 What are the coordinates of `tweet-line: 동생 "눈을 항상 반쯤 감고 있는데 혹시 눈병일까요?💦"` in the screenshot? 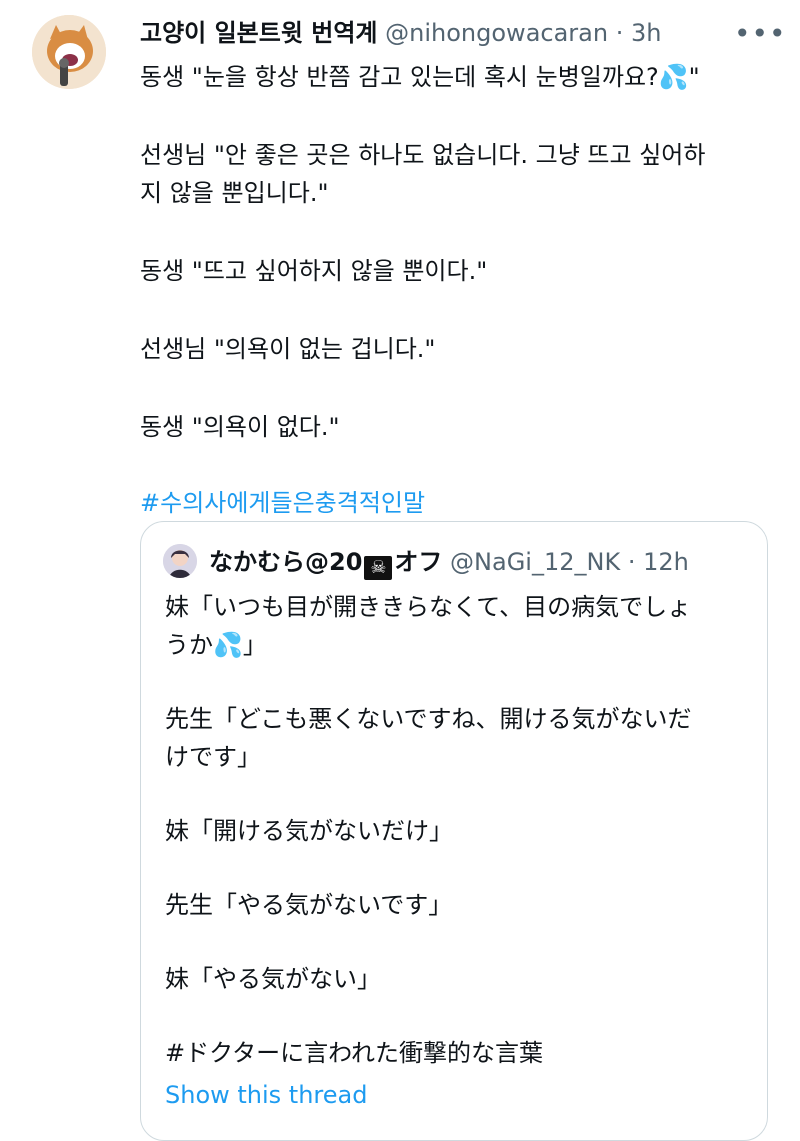 It's located at (450, 77).